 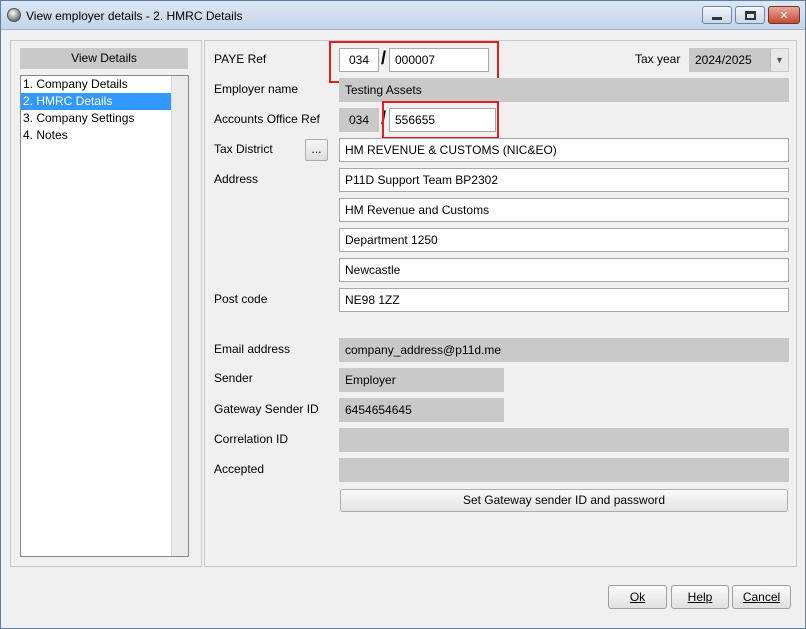 I want to click on close-icon: ✕, so click(x=784, y=15).